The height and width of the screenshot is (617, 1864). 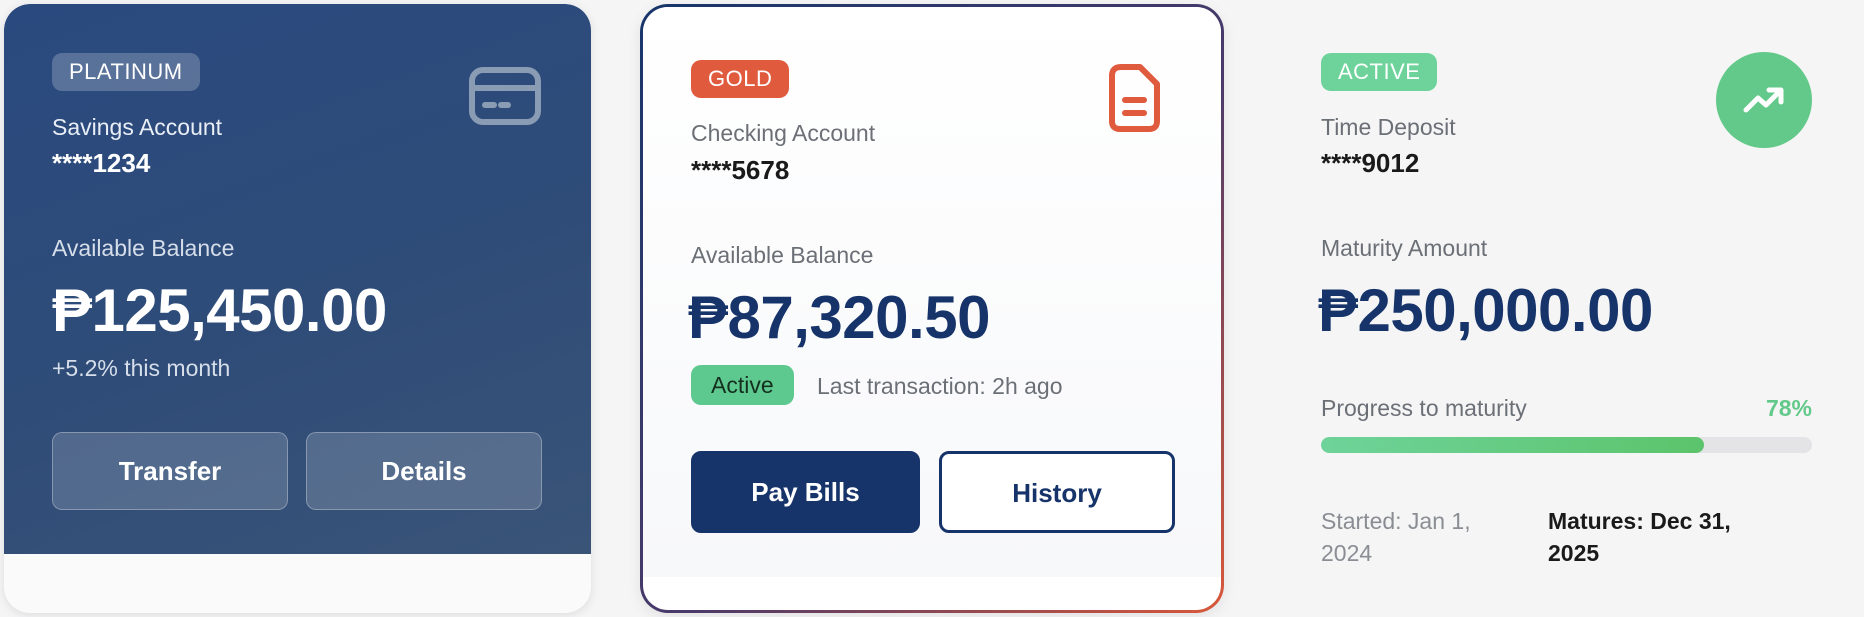 What do you see at coordinates (424, 471) in the screenshot?
I see `details-button: Details` at bounding box center [424, 471].